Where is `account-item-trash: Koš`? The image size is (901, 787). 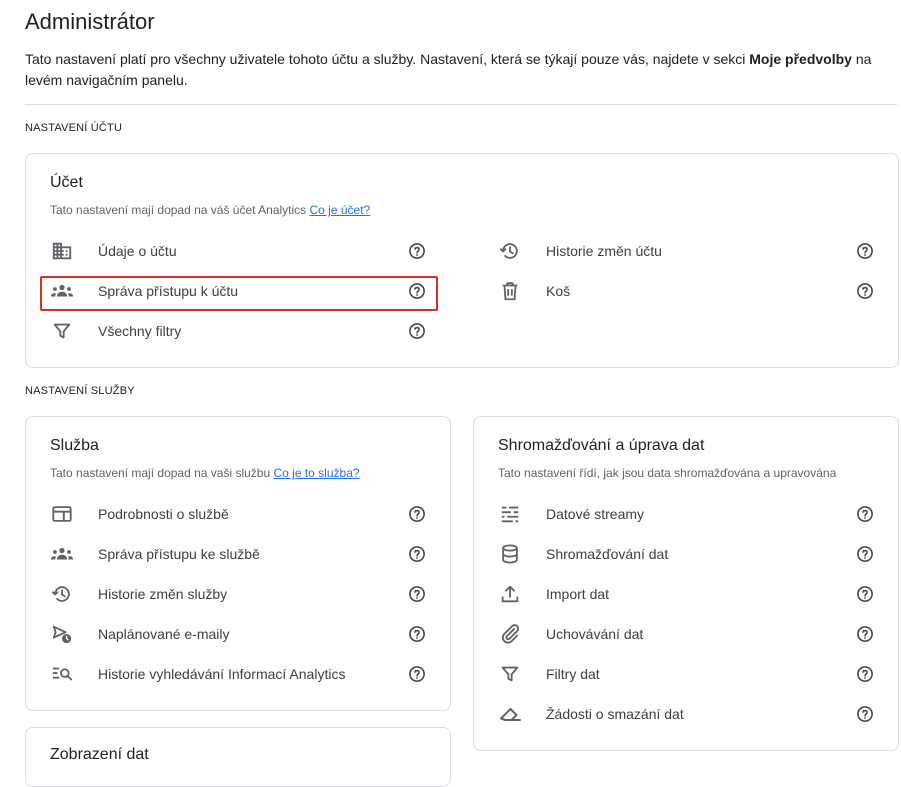
account-item-trash: Koš is located at coordinates (688, 291).